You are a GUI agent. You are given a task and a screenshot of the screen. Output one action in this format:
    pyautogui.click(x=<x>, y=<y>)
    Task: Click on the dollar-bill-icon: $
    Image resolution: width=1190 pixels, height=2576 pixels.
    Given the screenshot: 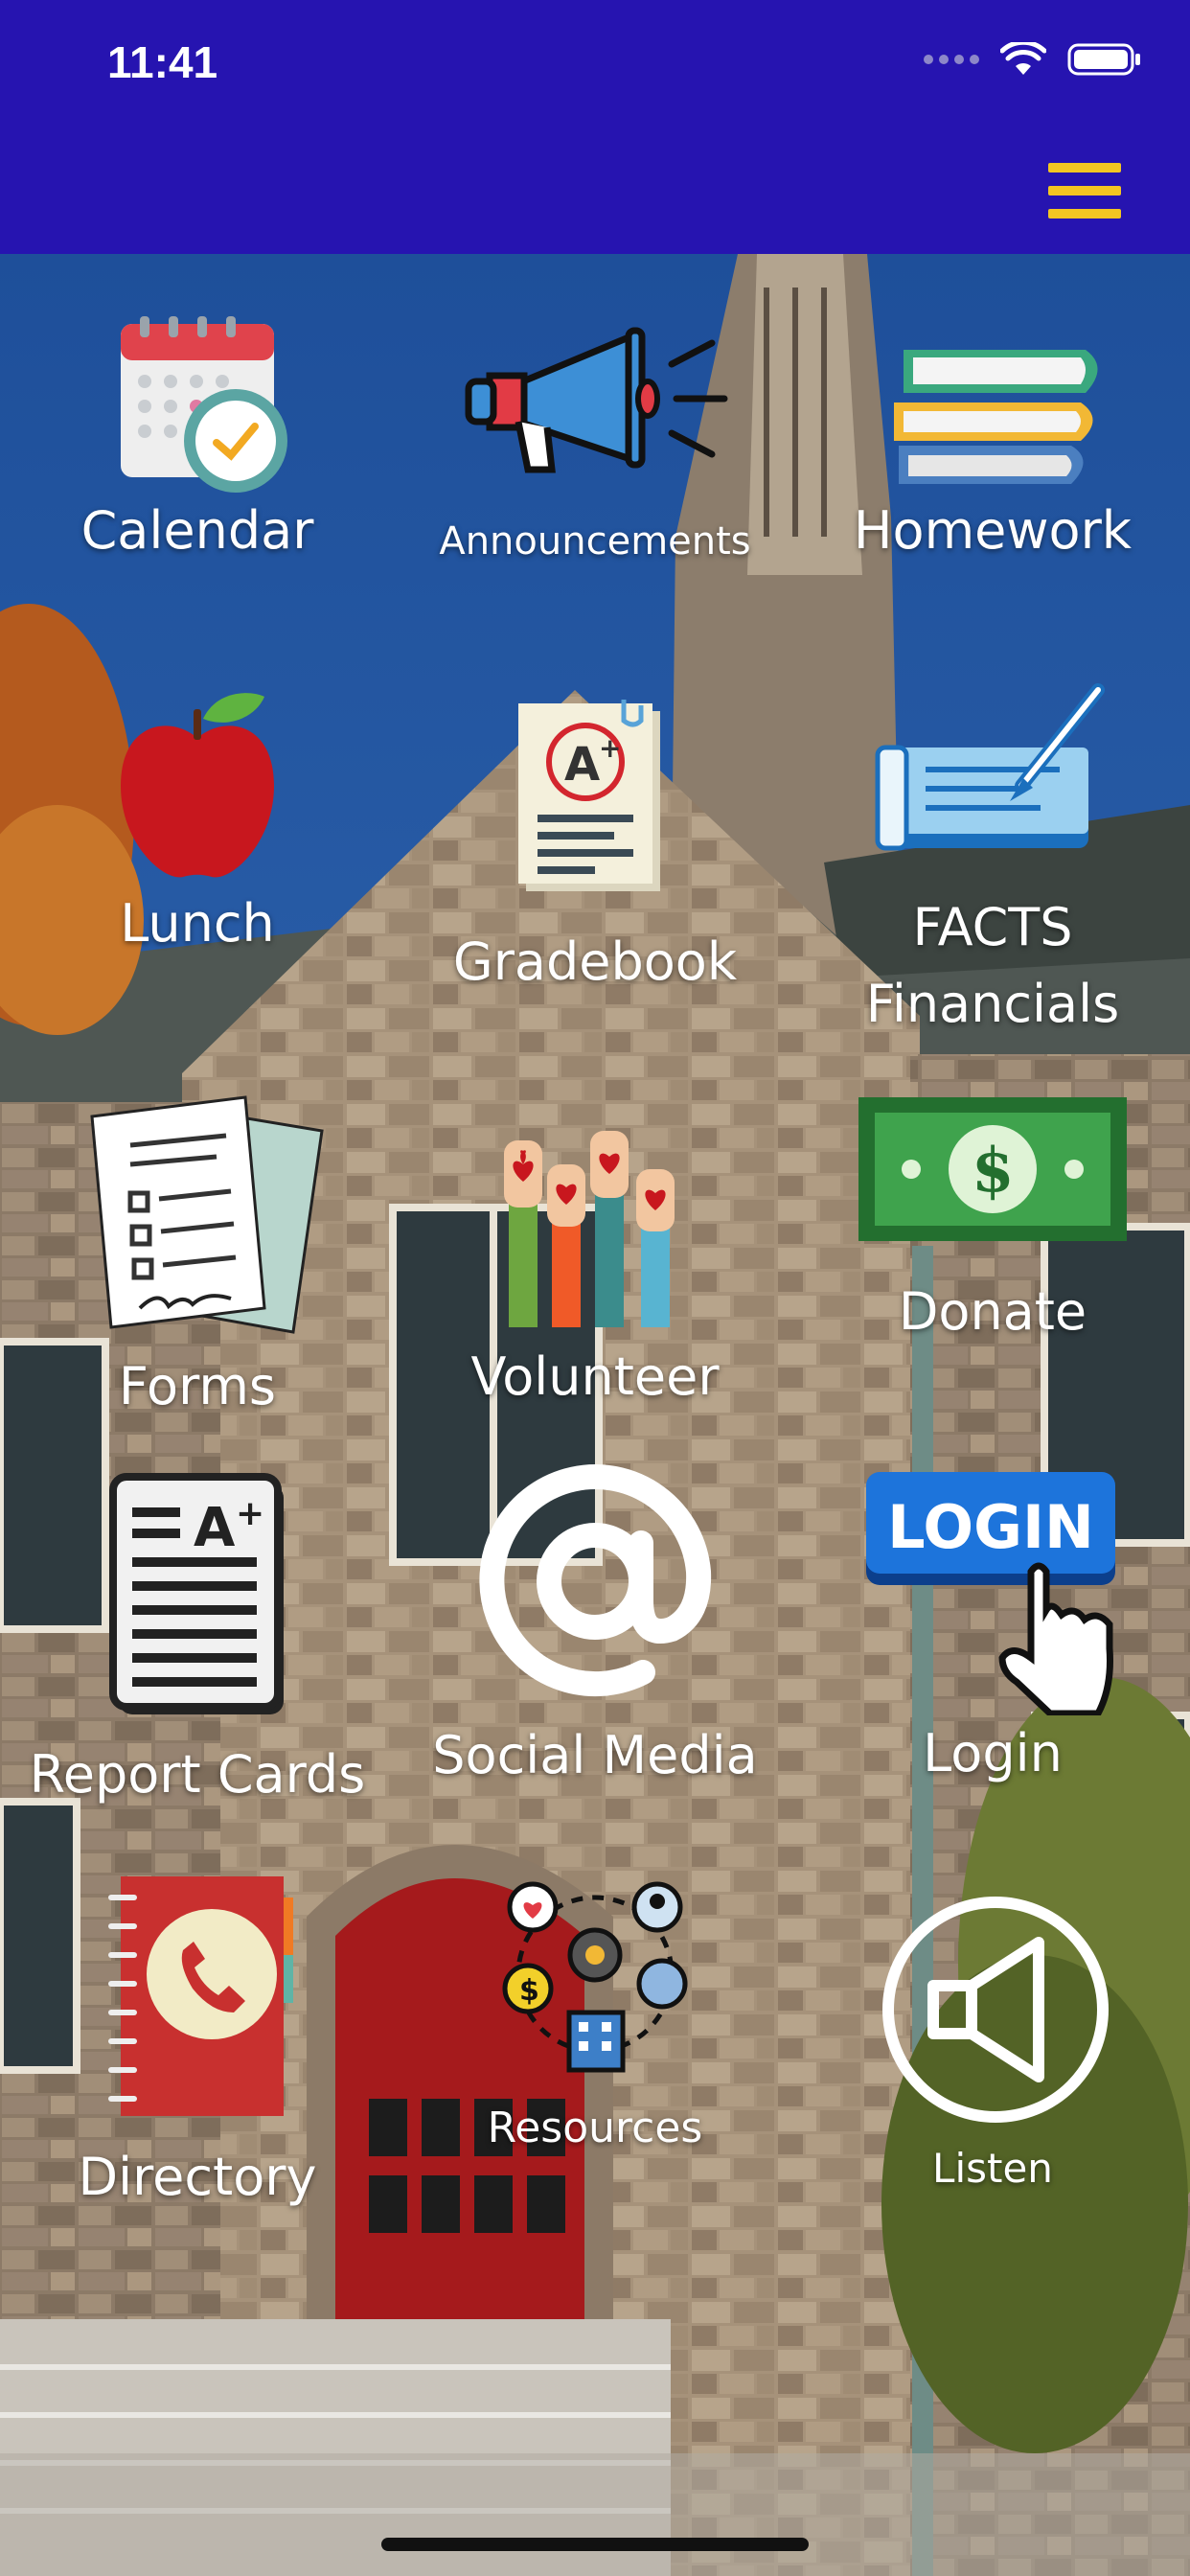 What is the action you would take?
    pyautogui.click(x=993, y=1171)
    